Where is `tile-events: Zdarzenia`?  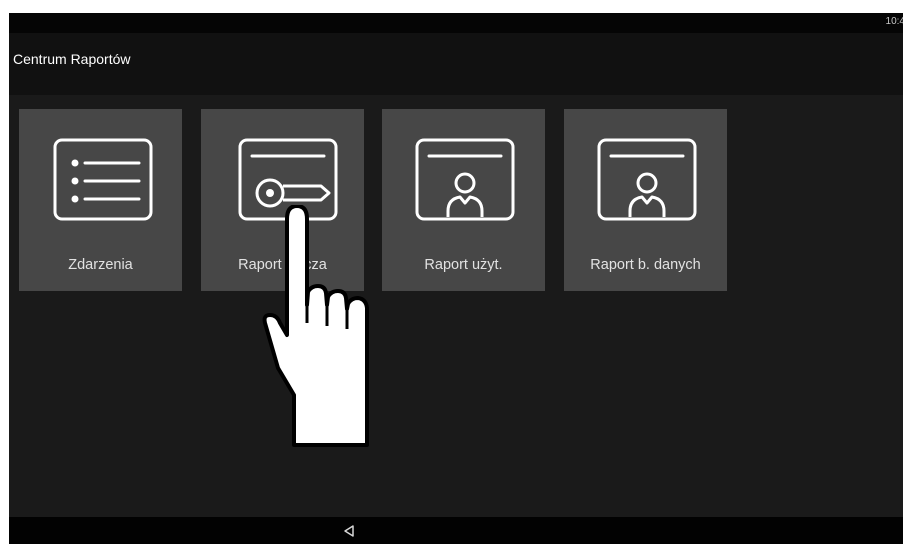 tile-events: Zdarzenia is located at coordinates (100, 200).